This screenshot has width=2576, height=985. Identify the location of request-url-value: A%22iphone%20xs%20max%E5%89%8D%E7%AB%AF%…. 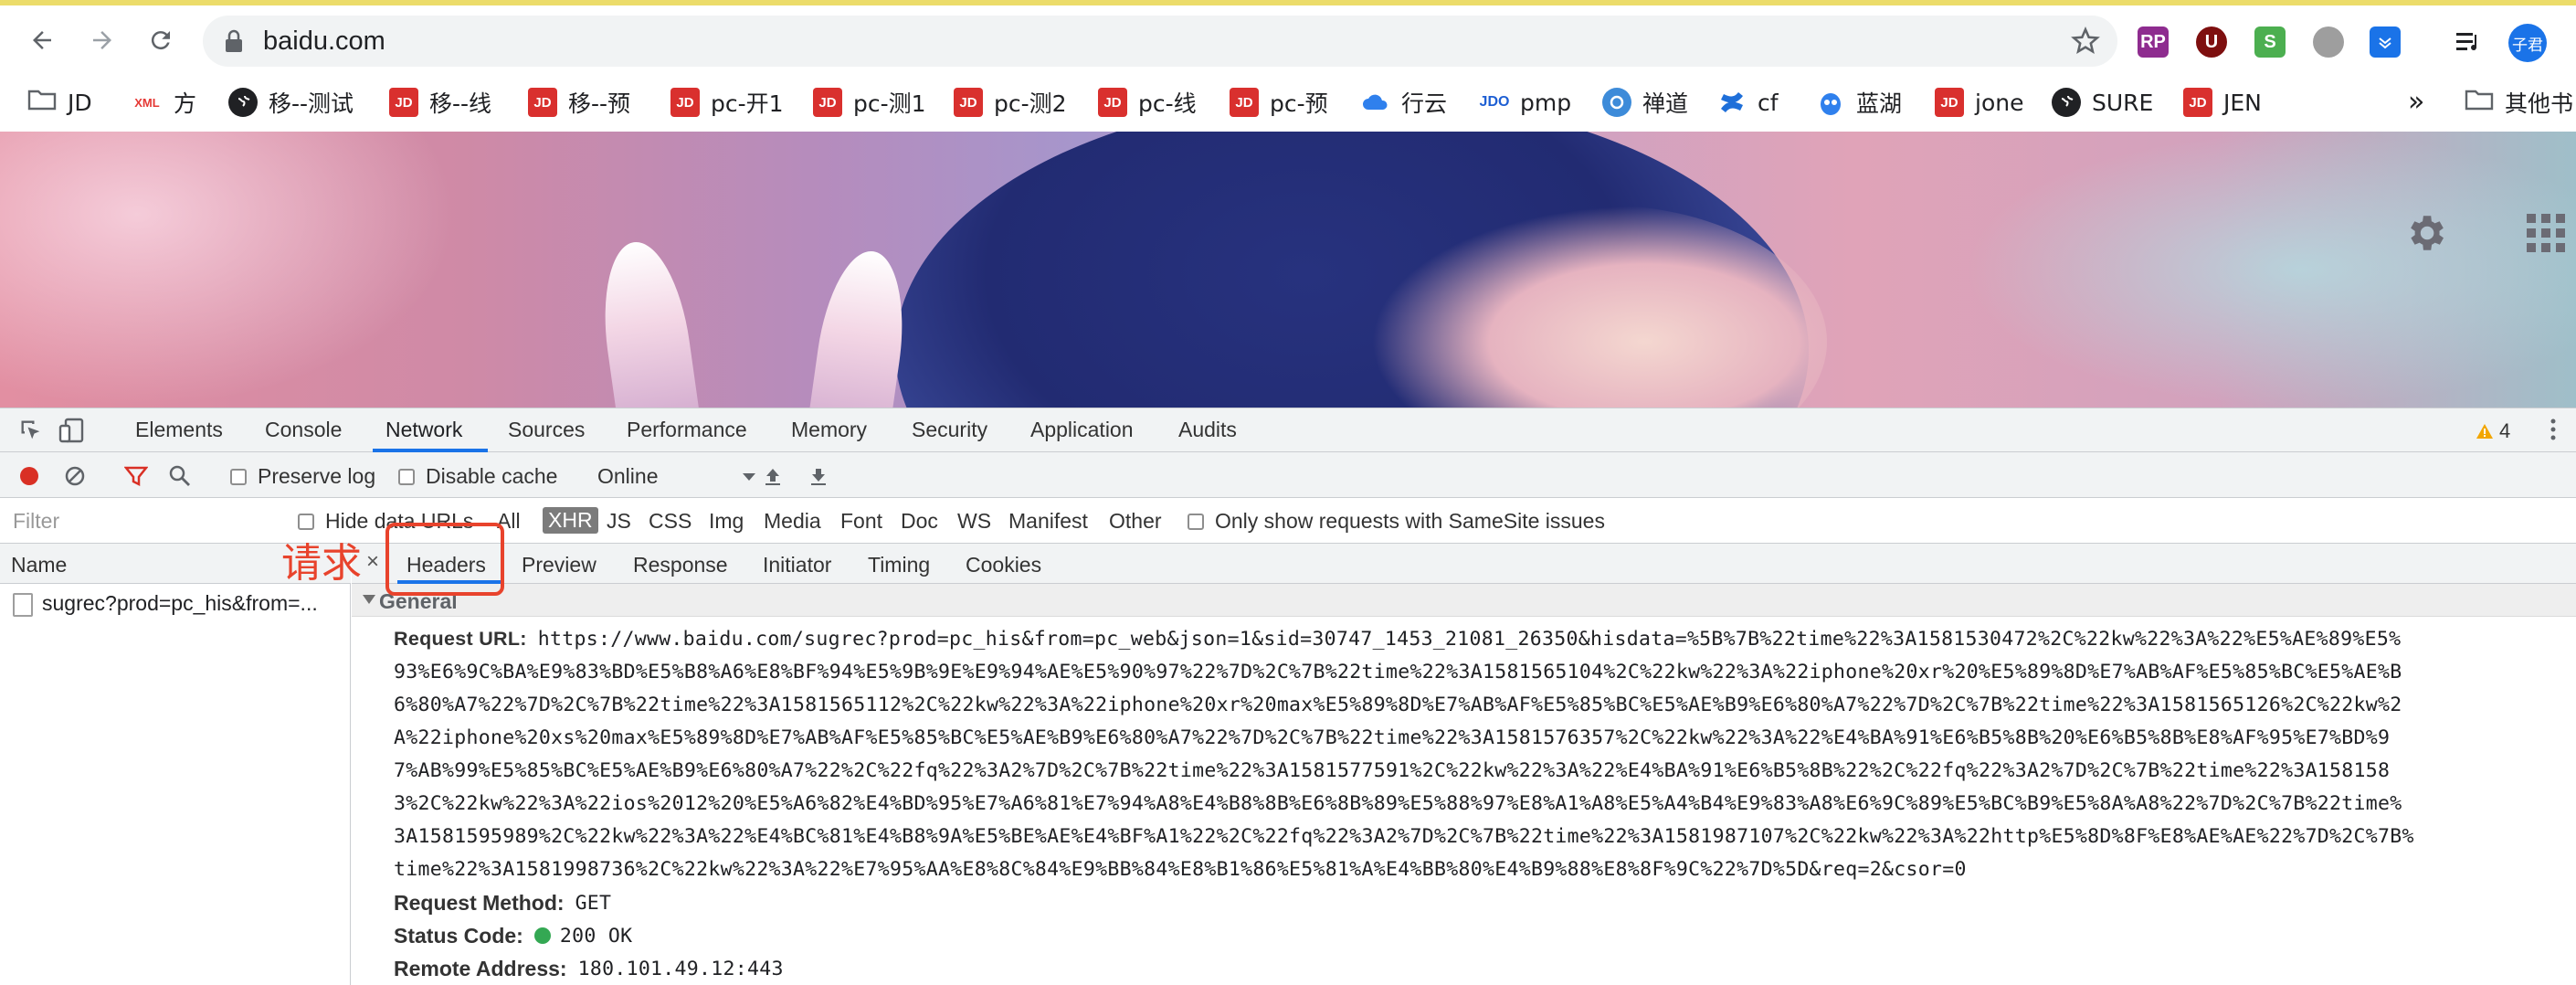
(1392, 737).